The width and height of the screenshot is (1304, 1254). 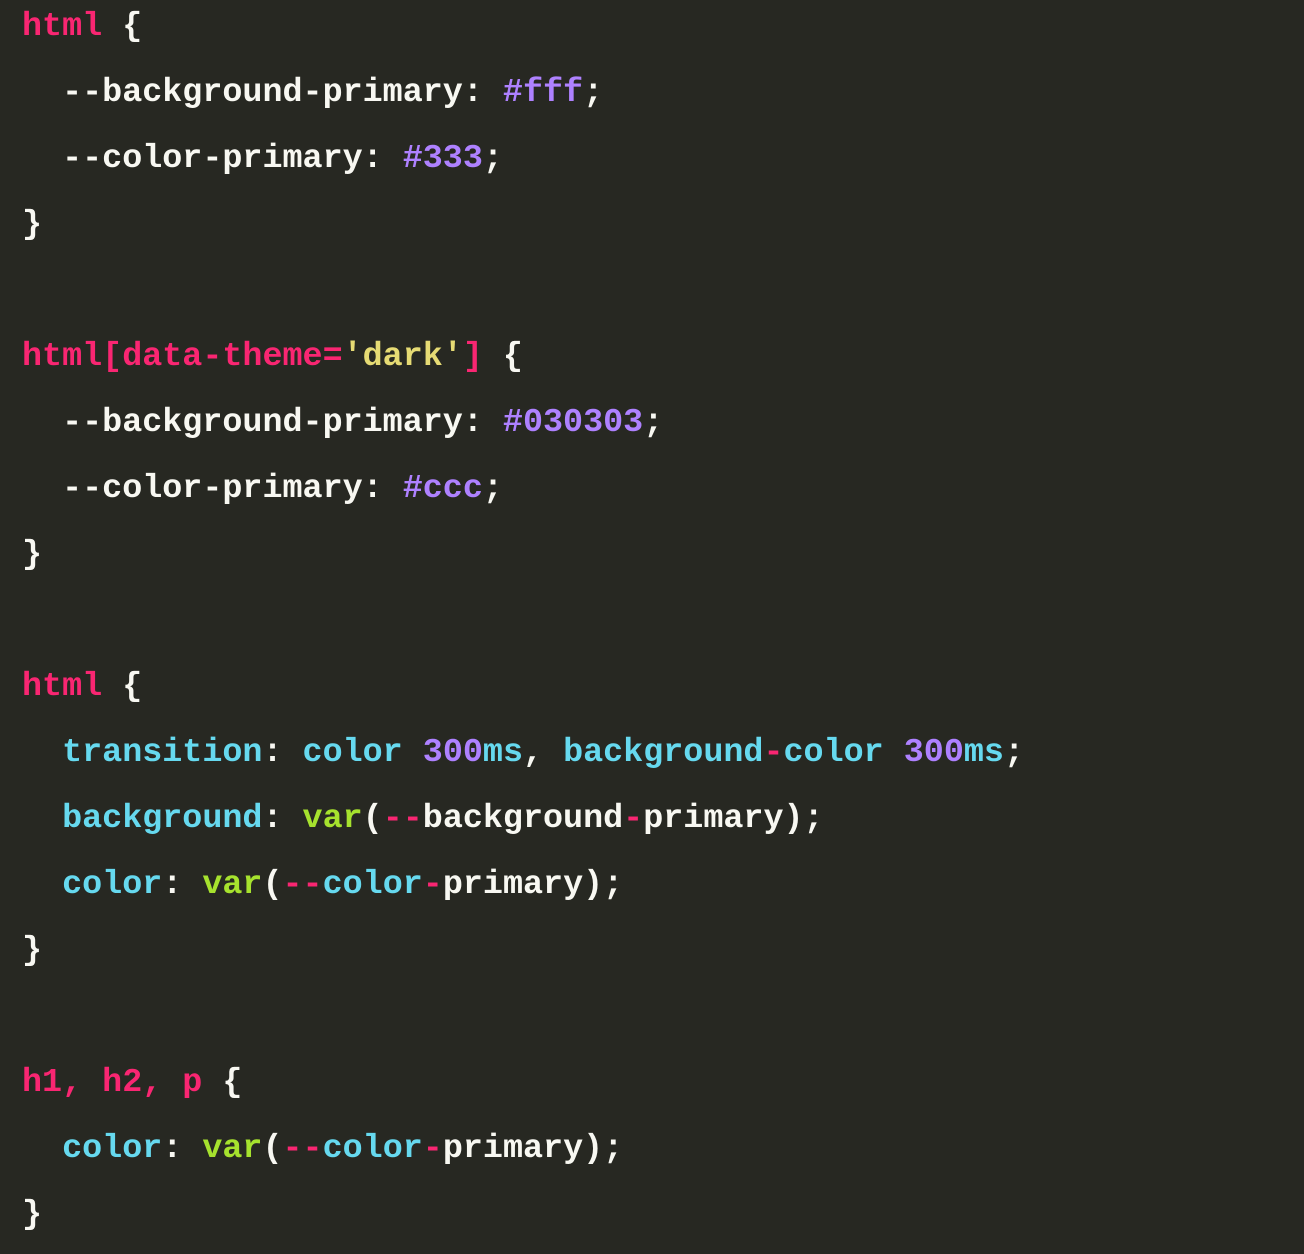 I want to click on code-token-number: #333, so click(x=442, y=159).